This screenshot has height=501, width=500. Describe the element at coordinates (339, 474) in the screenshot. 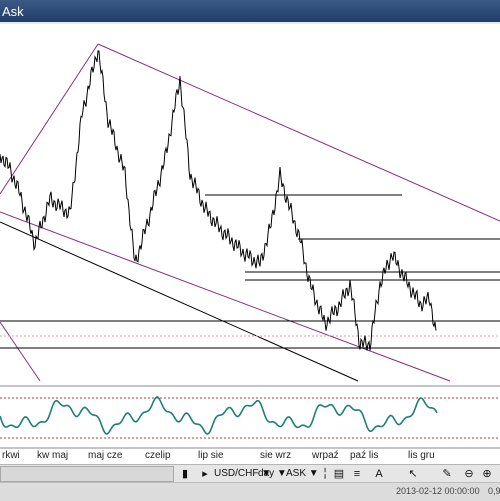

I see `color-icon: ▤` at that location.